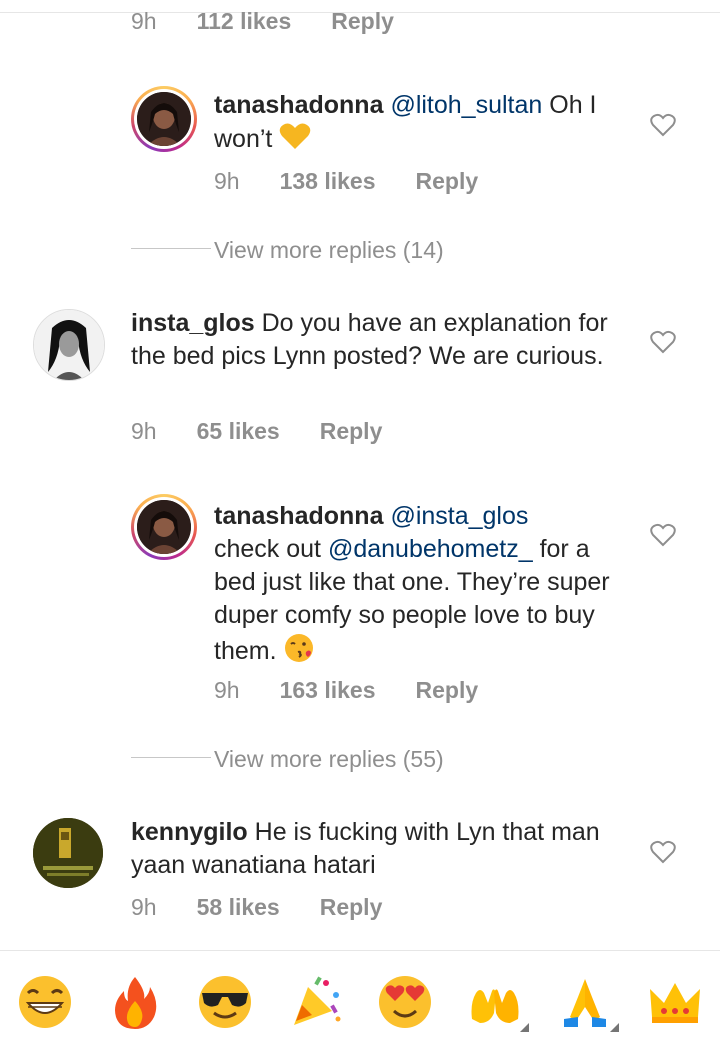  What do you see at coordinates (135, 1002) in the screenshot?
I see `fire-icon` at bounding box center [135, 1002].